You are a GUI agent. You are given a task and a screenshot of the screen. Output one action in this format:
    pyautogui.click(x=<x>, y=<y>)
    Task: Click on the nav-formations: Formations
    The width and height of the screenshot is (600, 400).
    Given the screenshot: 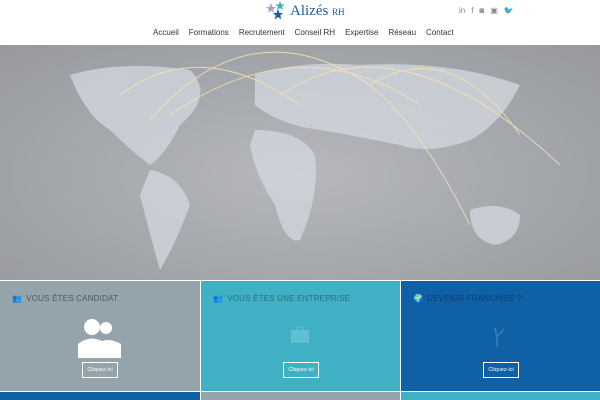 What is the action you would take?
    pyautogui.click(x=209, y=35)
    